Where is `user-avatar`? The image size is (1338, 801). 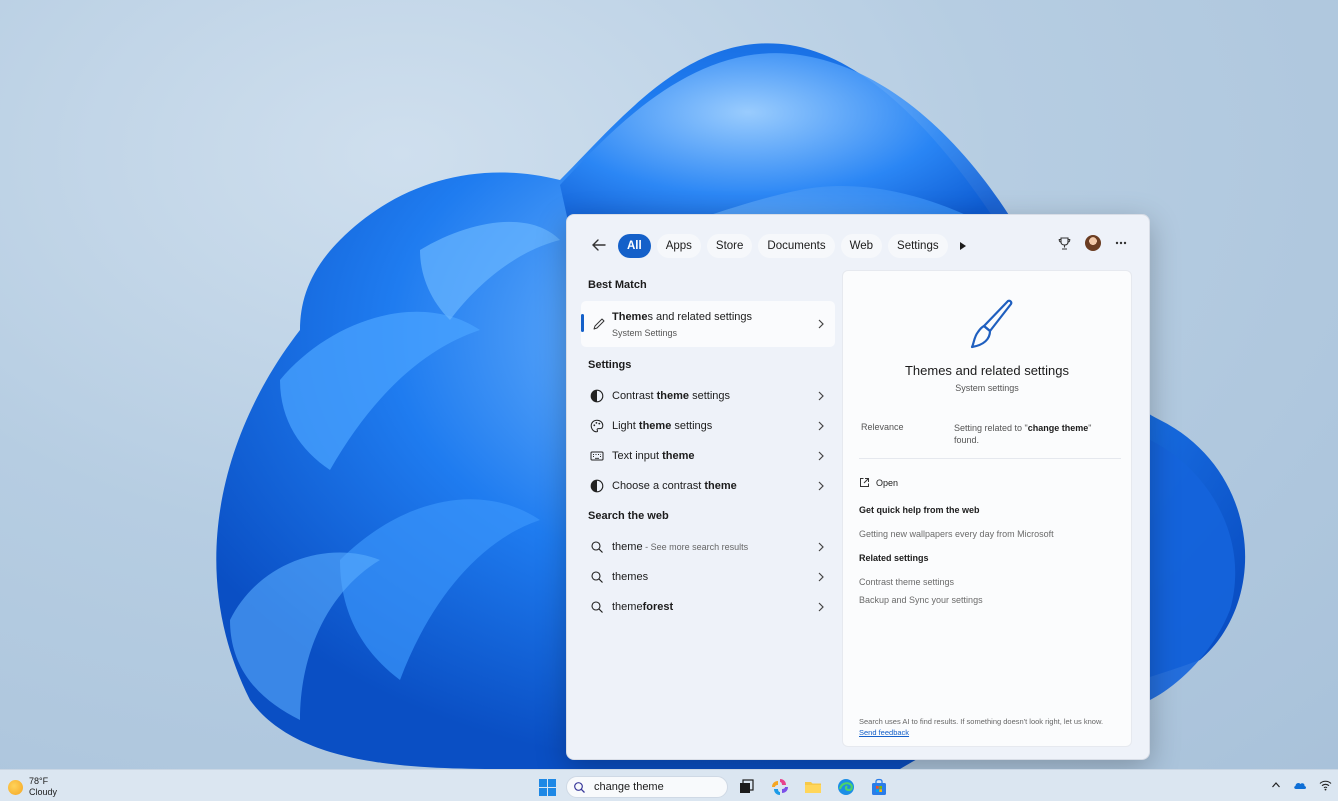
user-avatar is located at coordinates (1093, 243).